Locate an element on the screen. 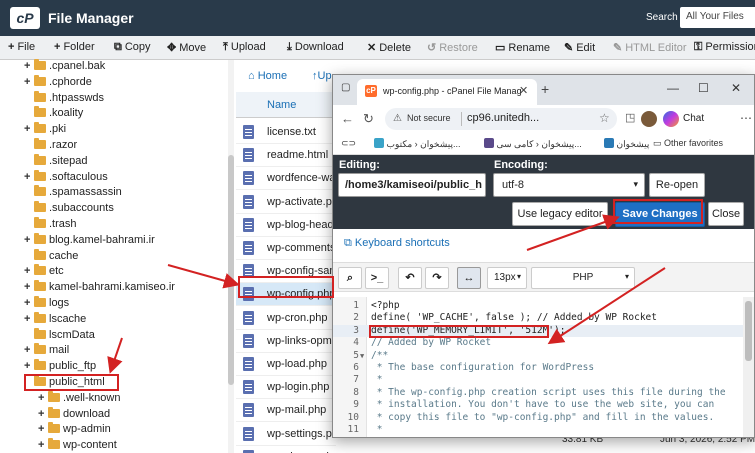 This screenshot has width=755, height=453. tree-item: + wp-content is located at coordinates (77, 445).